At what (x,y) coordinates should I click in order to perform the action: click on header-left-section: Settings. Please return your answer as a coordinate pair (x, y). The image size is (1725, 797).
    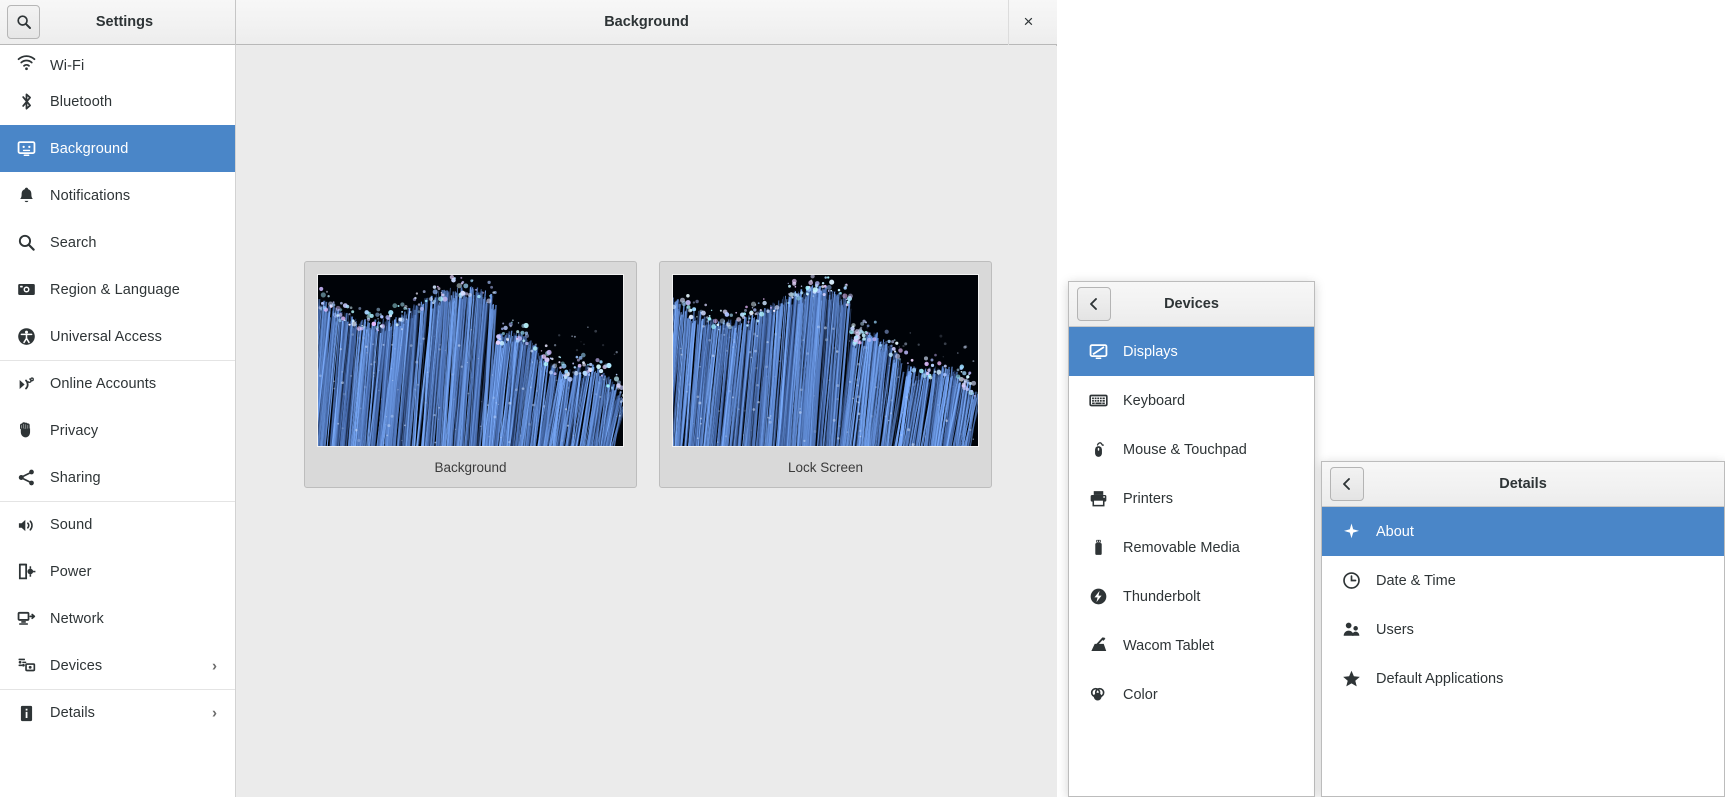
    Looking at the image, I should click on (118, 22).